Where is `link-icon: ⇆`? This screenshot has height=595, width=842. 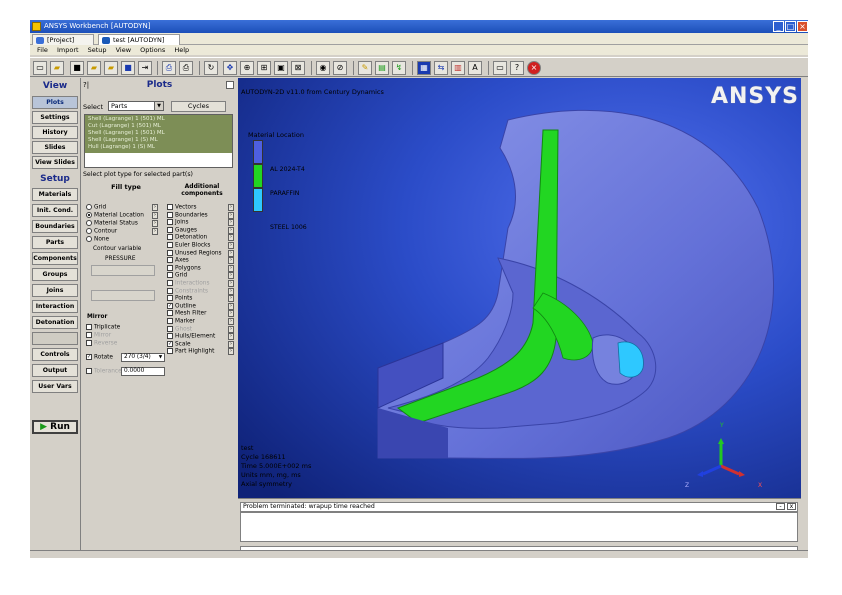 link-icon: ⇆ is located at coordinates (441, 68).